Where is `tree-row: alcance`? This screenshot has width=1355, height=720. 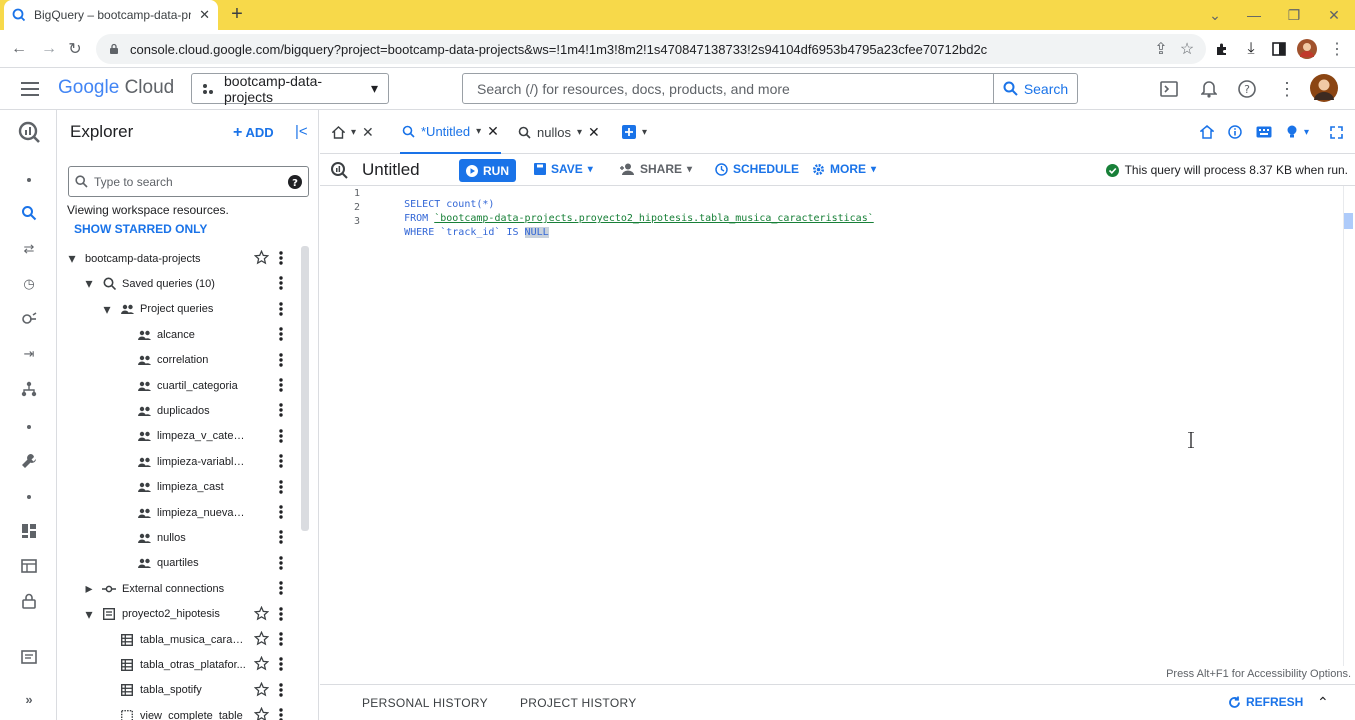
tree-row: alcance is located at coordinates (182, 334).